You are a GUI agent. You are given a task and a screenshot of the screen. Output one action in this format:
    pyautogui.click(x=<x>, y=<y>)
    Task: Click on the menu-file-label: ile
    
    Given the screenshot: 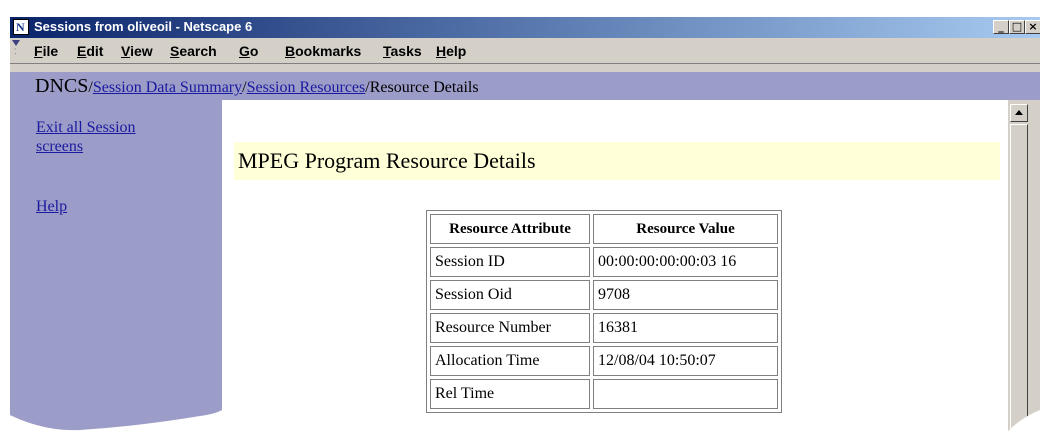 What is the action you would take?
    pyautogui.click(x=50, y=51)
    